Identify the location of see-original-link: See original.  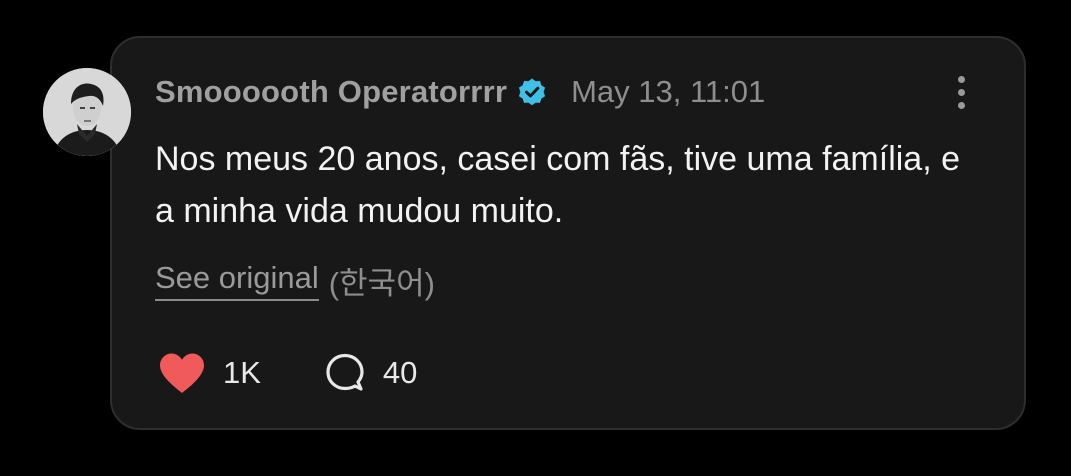
(237, 280).